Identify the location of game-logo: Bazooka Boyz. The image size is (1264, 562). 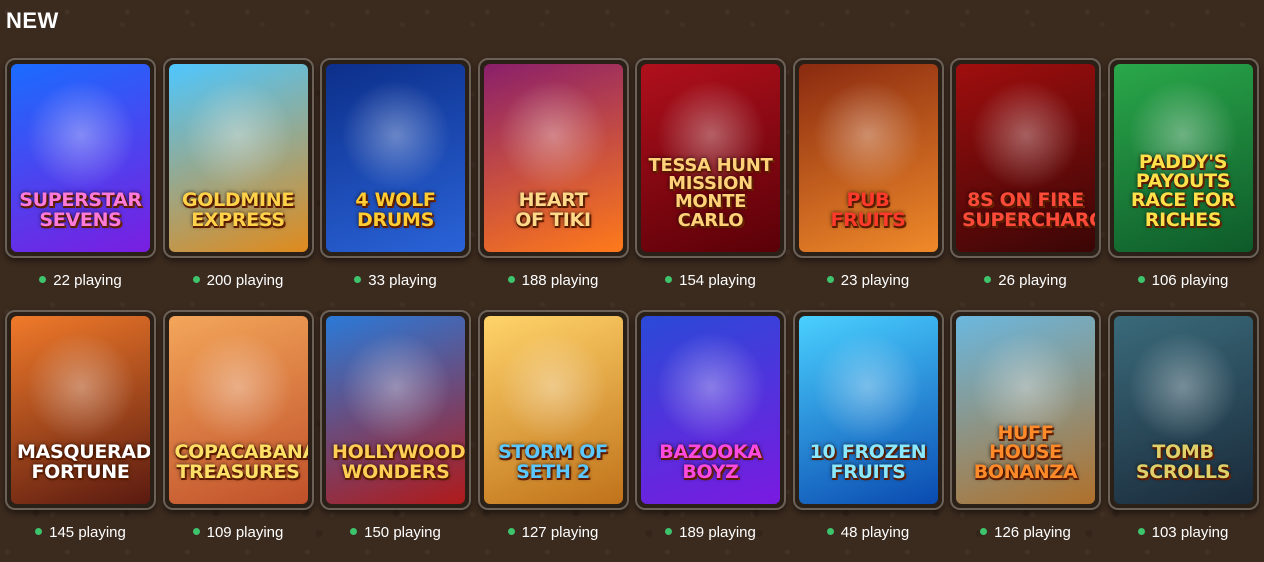
(710, 462).